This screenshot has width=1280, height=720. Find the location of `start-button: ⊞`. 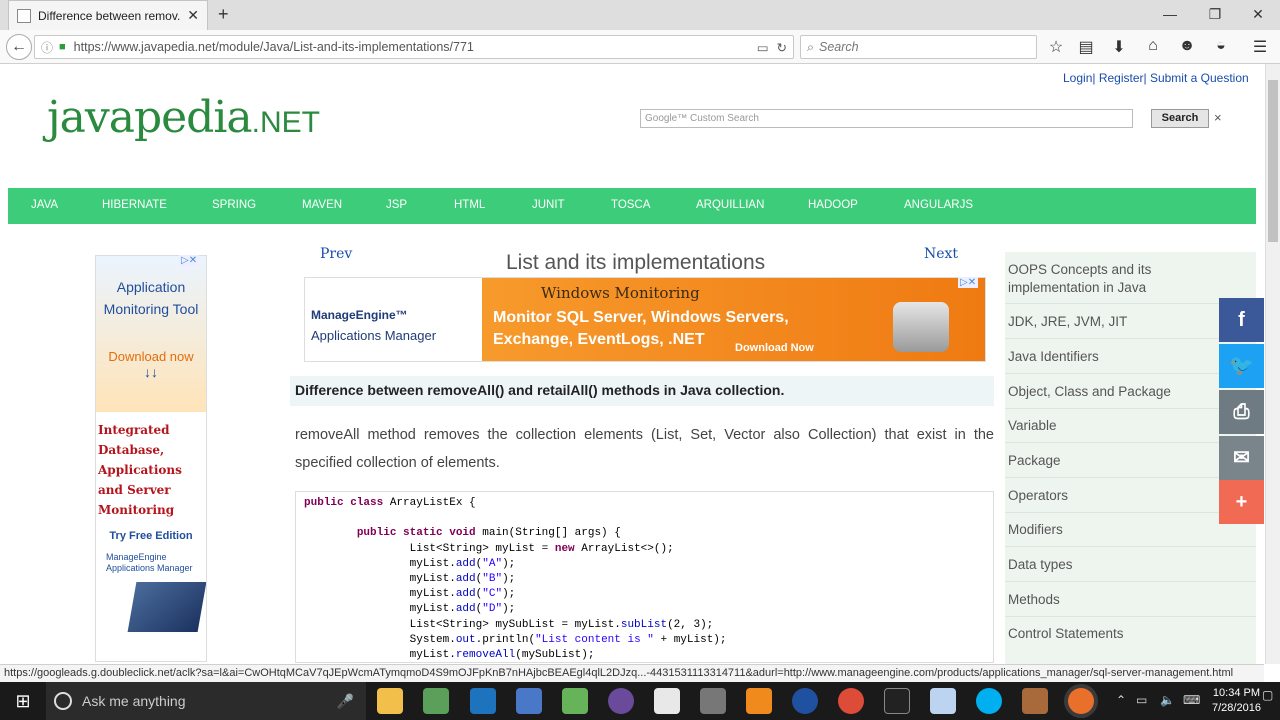

start-button: ⊞ is located at coordinates (23, 701).